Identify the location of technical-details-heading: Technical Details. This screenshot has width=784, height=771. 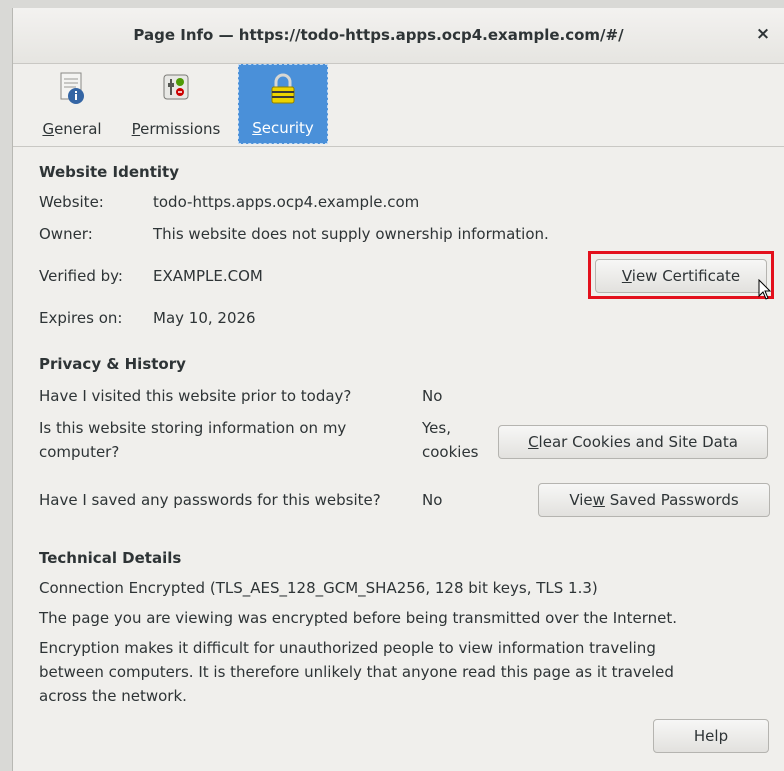
(110, 558).